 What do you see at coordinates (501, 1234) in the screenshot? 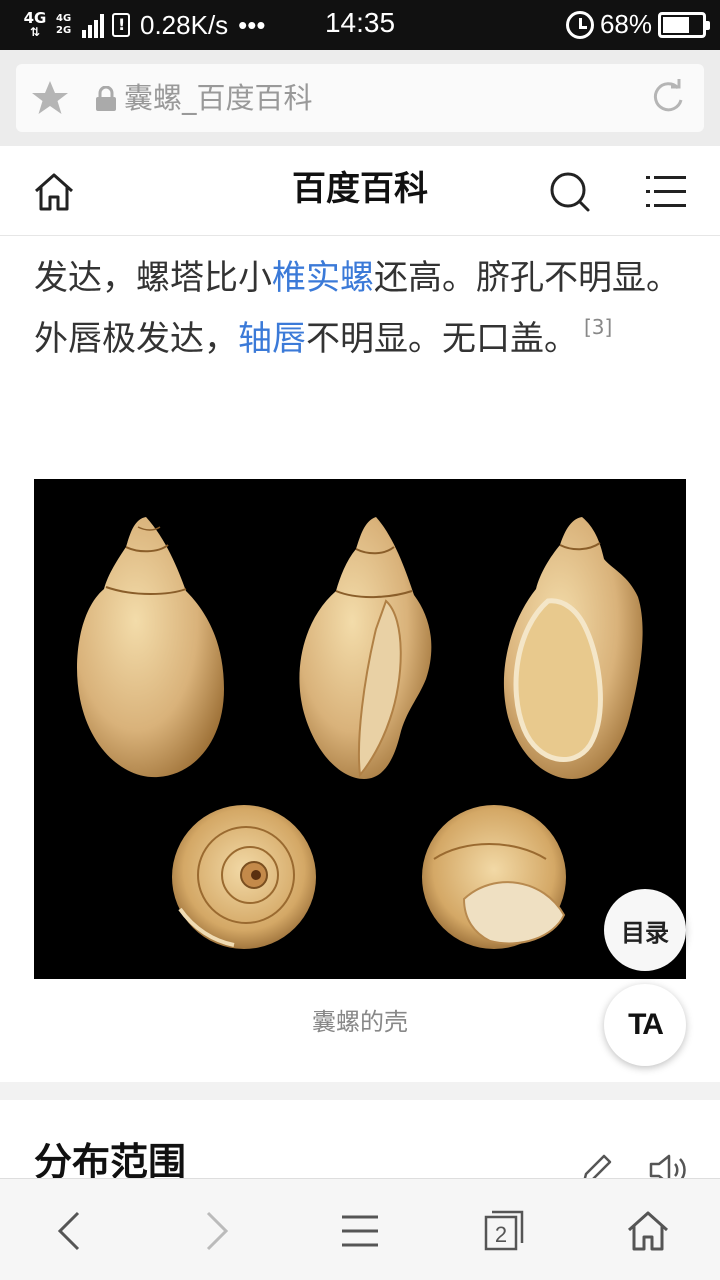
I see `svg-text: 2` at bounding box center [501, 1234].